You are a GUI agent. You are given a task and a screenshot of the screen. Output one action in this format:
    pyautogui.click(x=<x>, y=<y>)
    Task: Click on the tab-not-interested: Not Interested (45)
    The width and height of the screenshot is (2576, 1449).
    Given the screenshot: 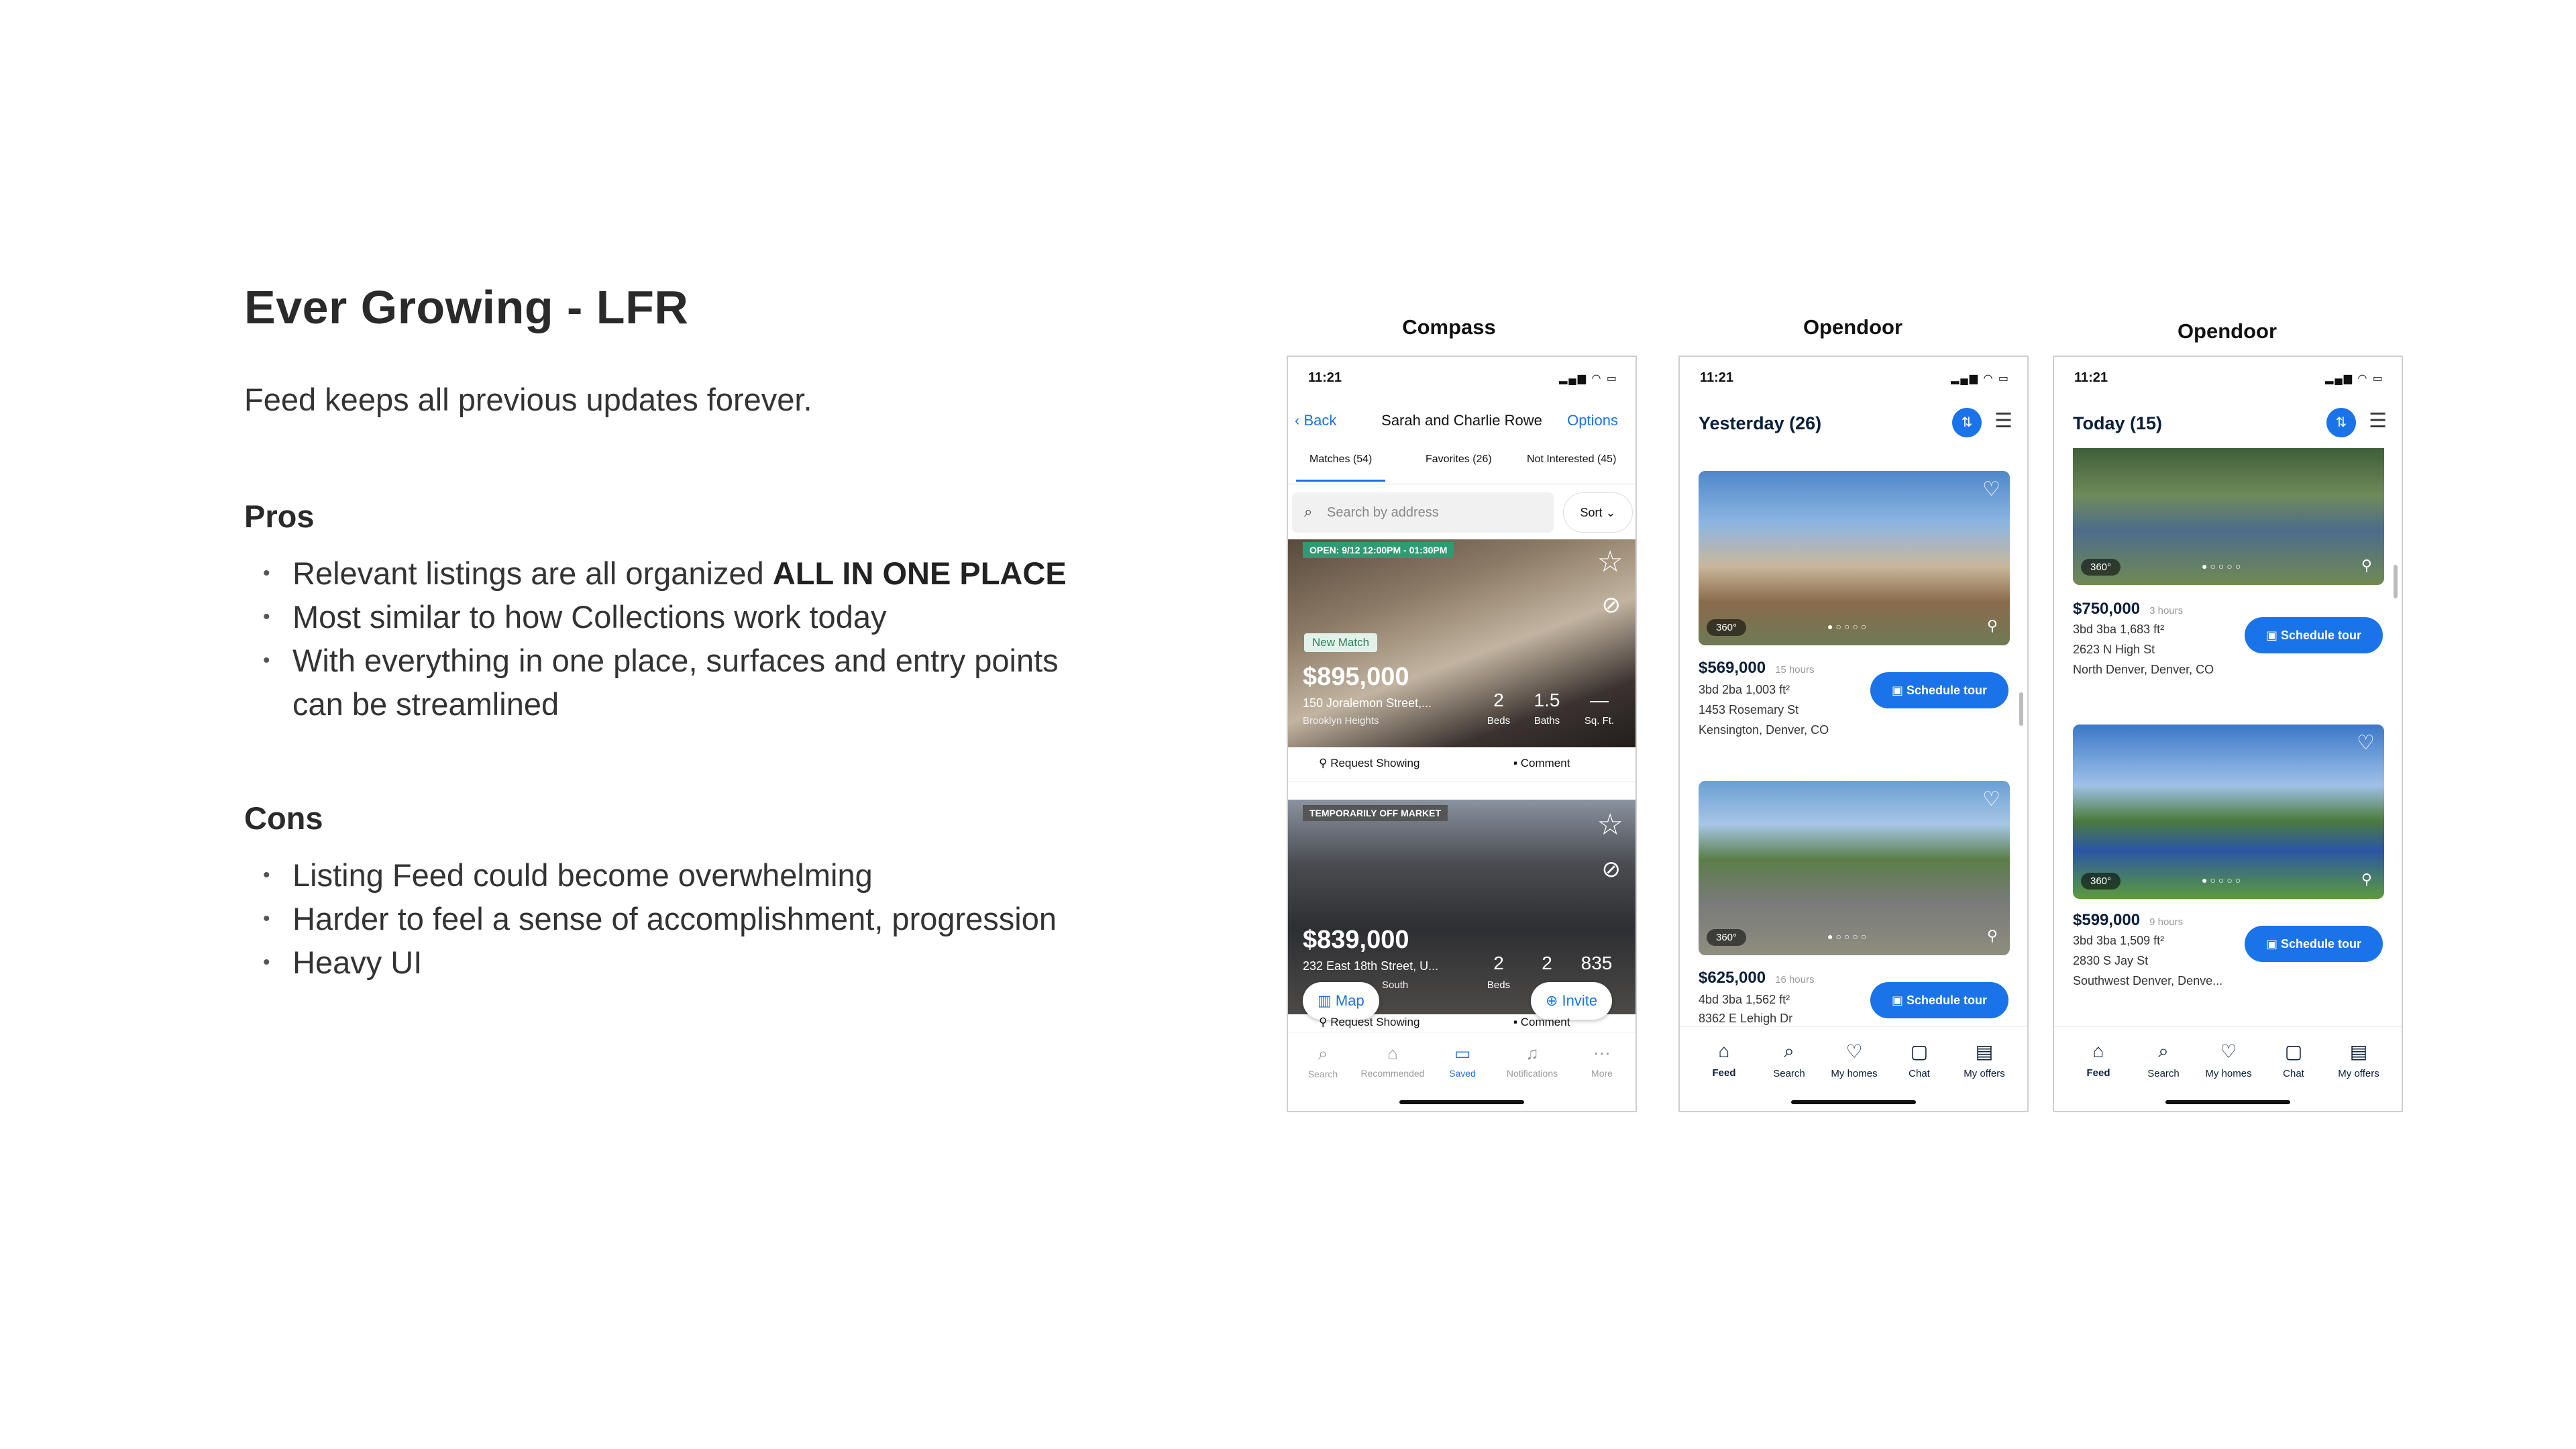 What is the action you would take?
    pyautogui.click(x=1571, y=459)
    